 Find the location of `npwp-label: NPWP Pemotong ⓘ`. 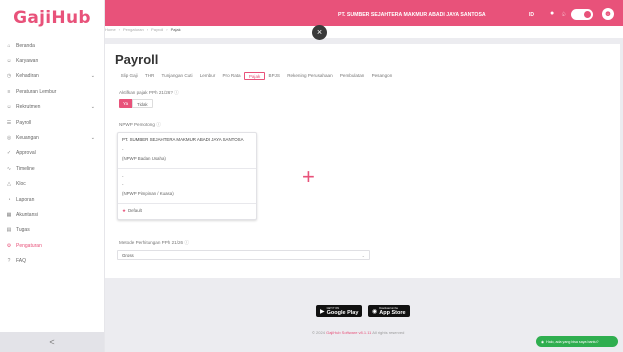

npwp-label: NPWP Pemotong ⓘ is located at coordinates (140, 124).